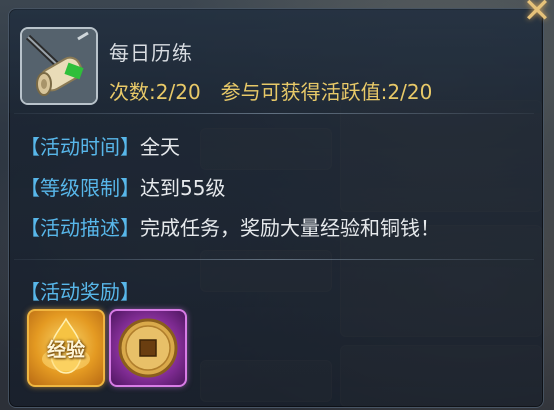 This screenshot has height=410, width=554. Describe the element at coordinates (410, 92) in the screenshot. I see `active-points-value: 2/20` at that location.